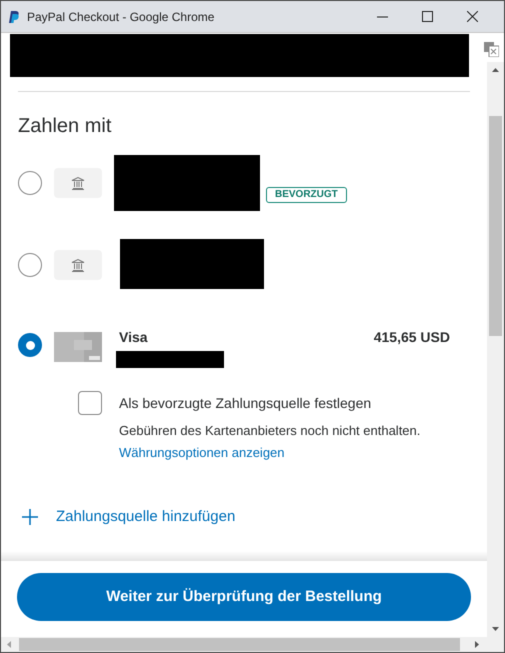  What do you see at coordinates (472, 16) in the screenshot?
I see `close-icon` at bounding box center [472, 16].